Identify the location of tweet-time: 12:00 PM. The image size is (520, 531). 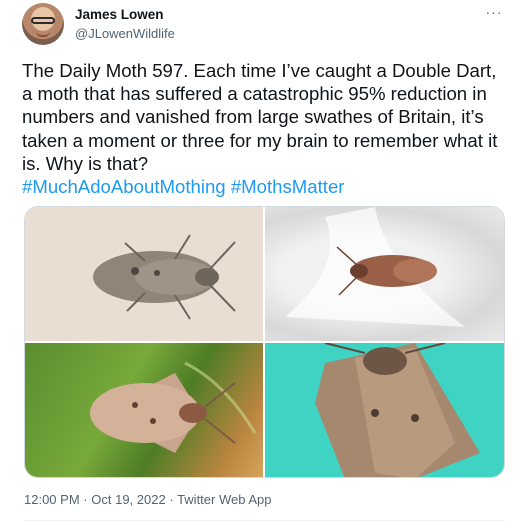
(52, 499).